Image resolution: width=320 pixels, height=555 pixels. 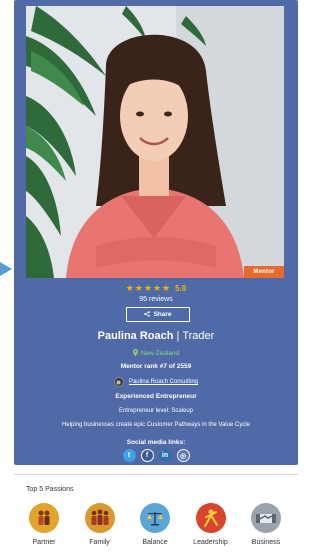 I want to click on passion-item-family: Family, so click(x=100, y=529).